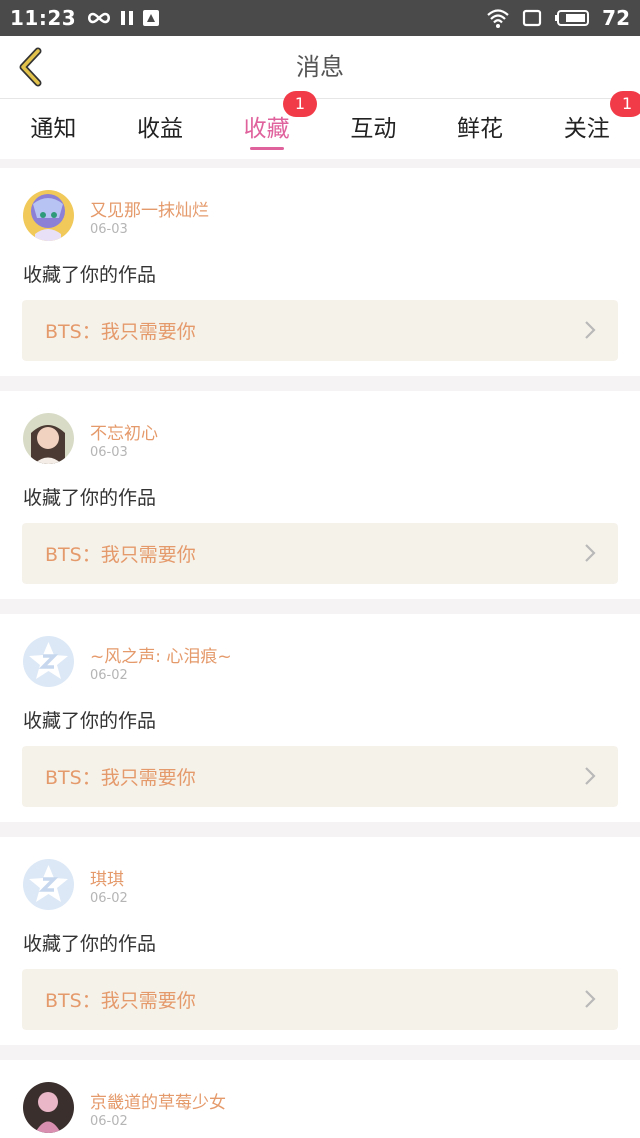 The image size is (640, 1138). I want to click on tab-label: 通知, so click(53, 129).